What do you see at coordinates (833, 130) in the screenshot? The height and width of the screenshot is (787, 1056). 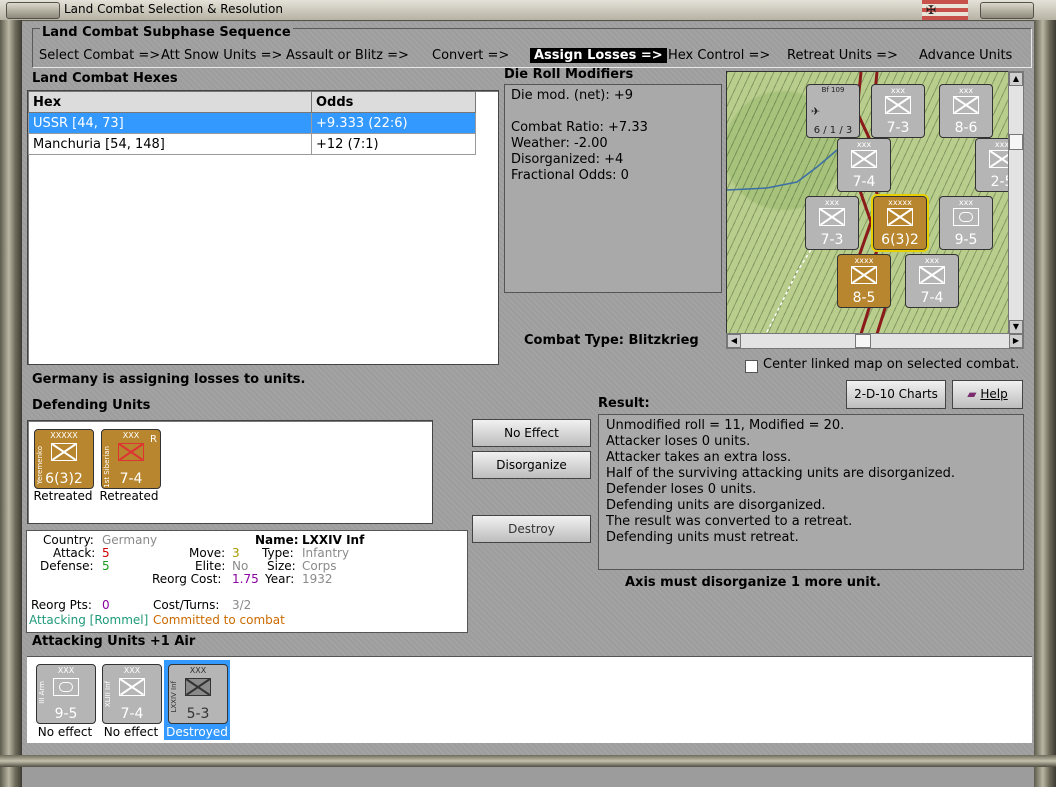 I see `counter-strength: 6 / 1 / 3` at bounding box center [833, 130].